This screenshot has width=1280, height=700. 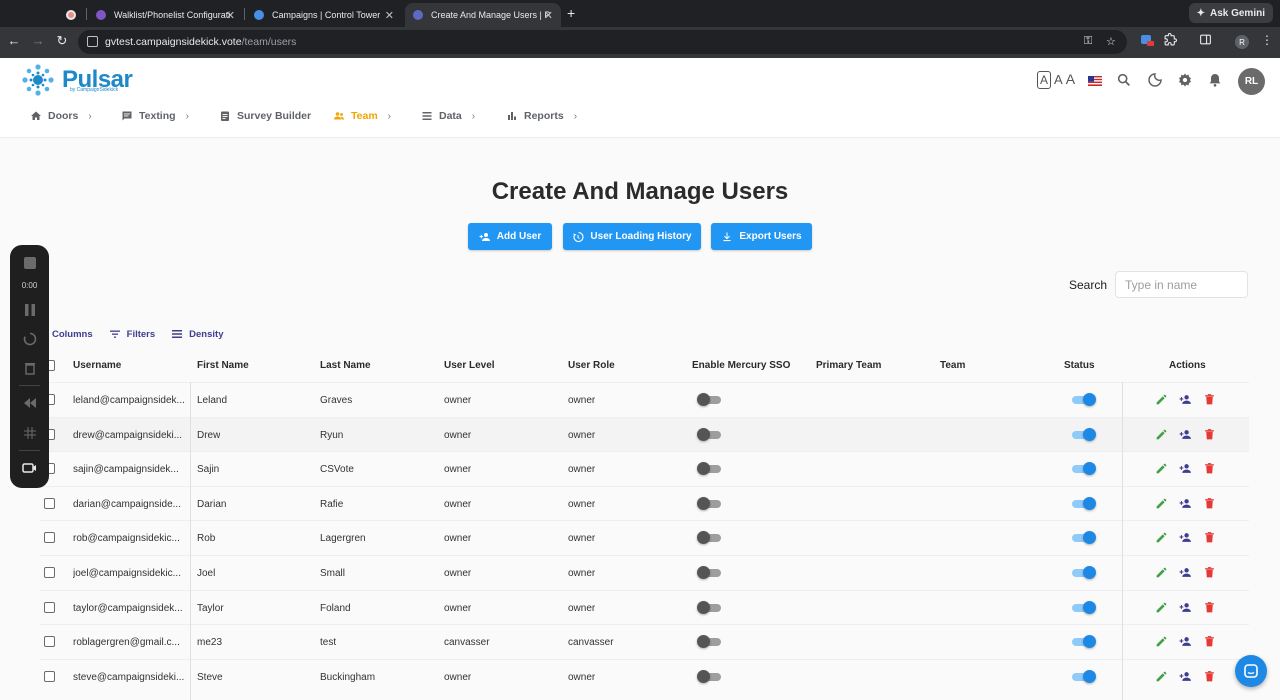 I want to click on user-avatar: RL, so click(x=1251, y=81).